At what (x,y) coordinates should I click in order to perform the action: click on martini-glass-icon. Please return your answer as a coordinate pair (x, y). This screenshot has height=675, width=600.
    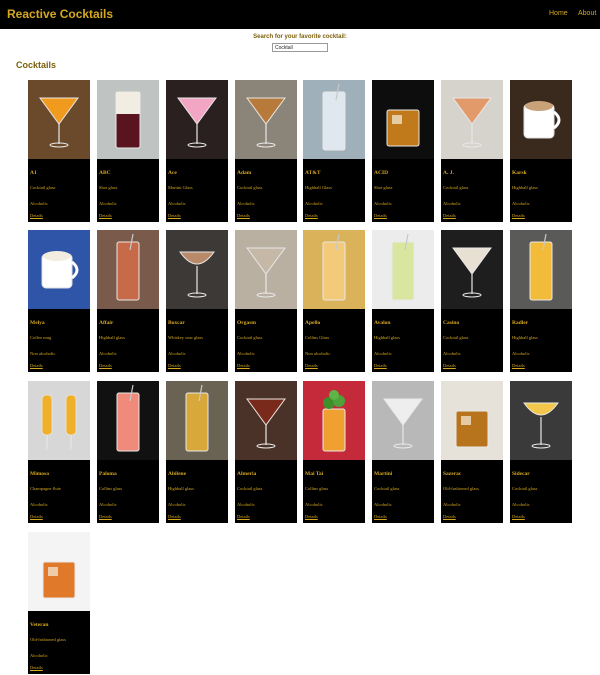
    Looking at the image, I should click on (197, 119).